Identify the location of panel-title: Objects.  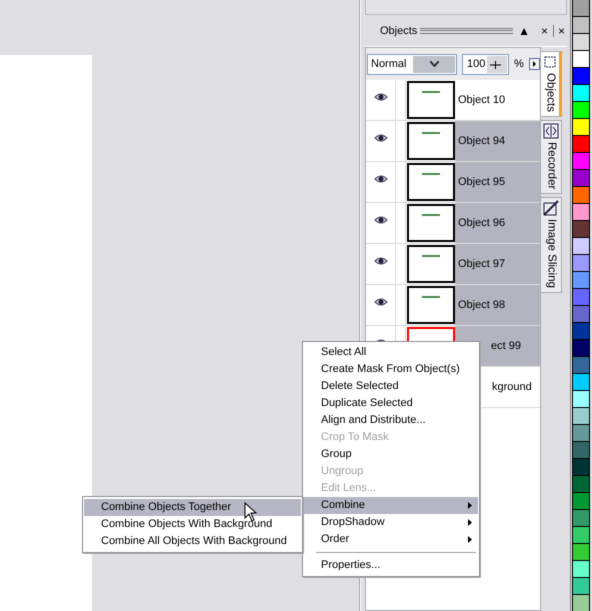
(399, 31).